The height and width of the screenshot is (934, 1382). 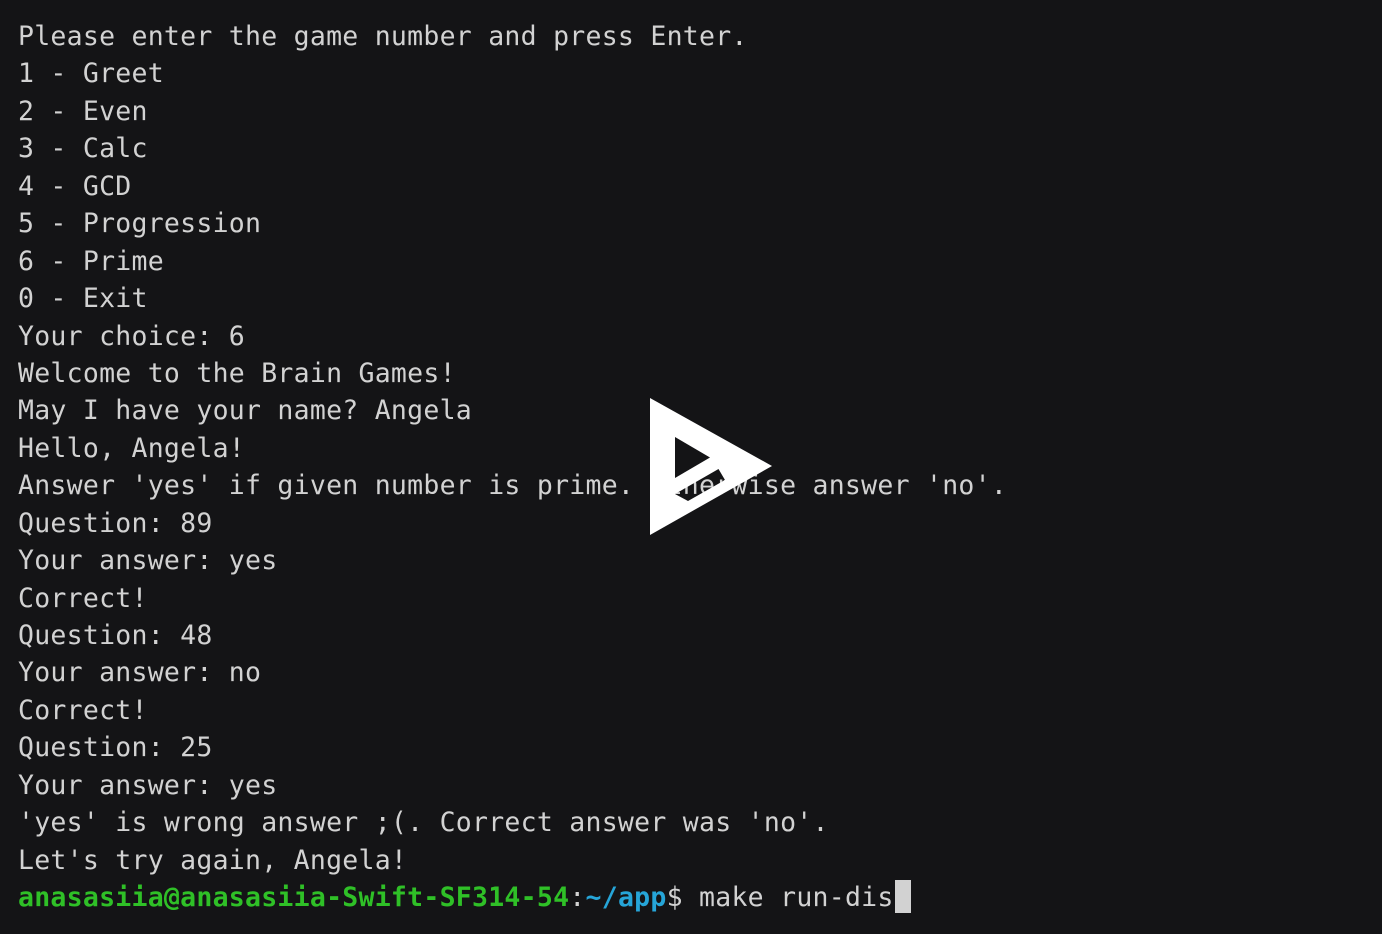 I want to click on terminal-line: Let's try again, Angela!, so click(x=213, y=860).